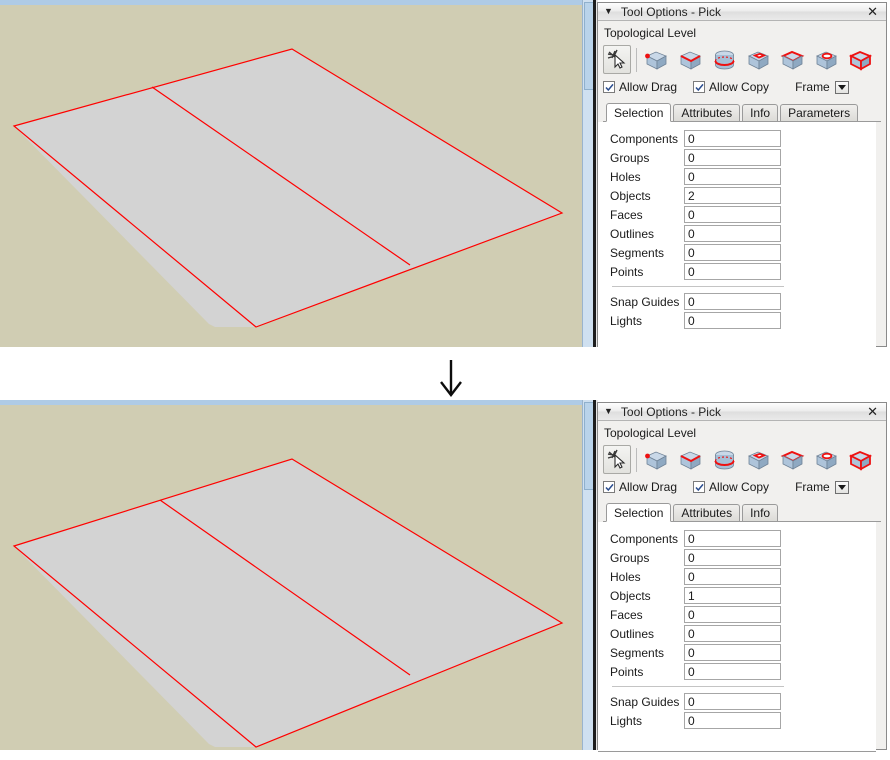  I want to click on tab-parameters: Parameters, so click(819, 112).